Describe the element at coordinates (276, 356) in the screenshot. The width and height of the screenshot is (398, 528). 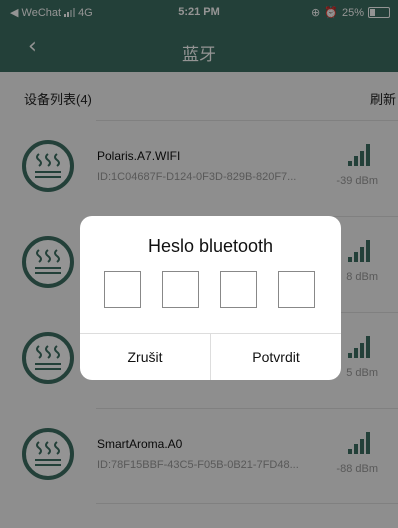
I see `confirm-button: Potvrdit` at that location.